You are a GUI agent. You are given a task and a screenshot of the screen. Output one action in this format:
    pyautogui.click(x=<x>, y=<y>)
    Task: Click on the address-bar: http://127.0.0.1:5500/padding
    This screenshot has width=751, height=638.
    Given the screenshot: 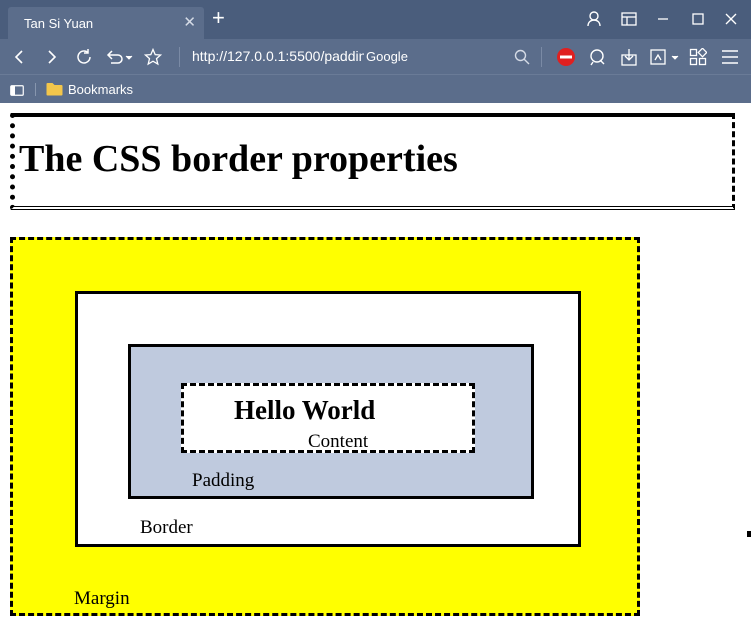 What is the action you would take?
    pyautogui.click(x=278, y=56)
    